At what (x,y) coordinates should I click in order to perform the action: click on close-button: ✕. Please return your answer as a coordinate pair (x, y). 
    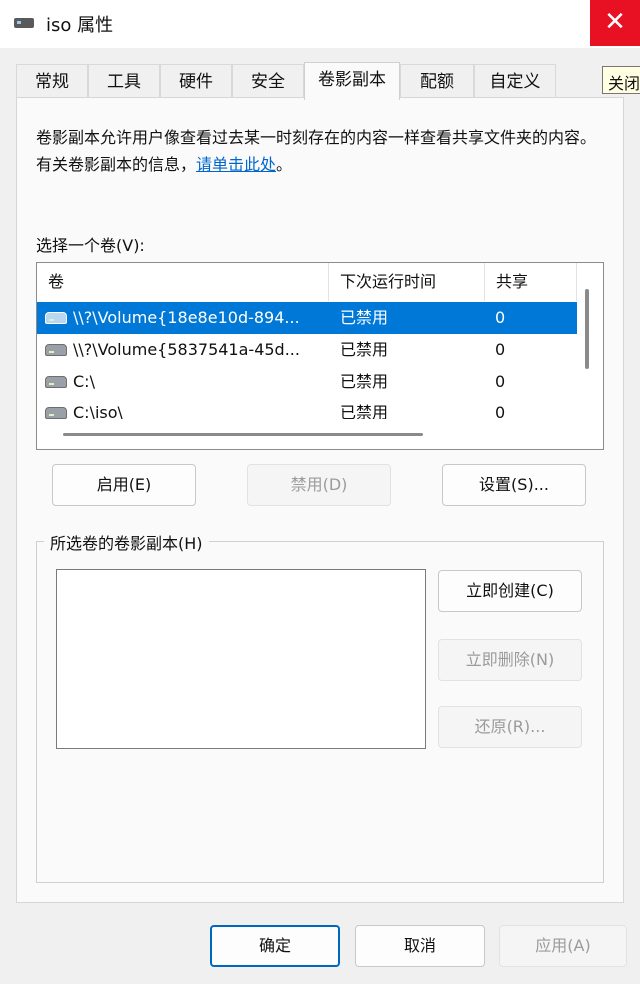
    Looking at the image, I should click on (615, 23).